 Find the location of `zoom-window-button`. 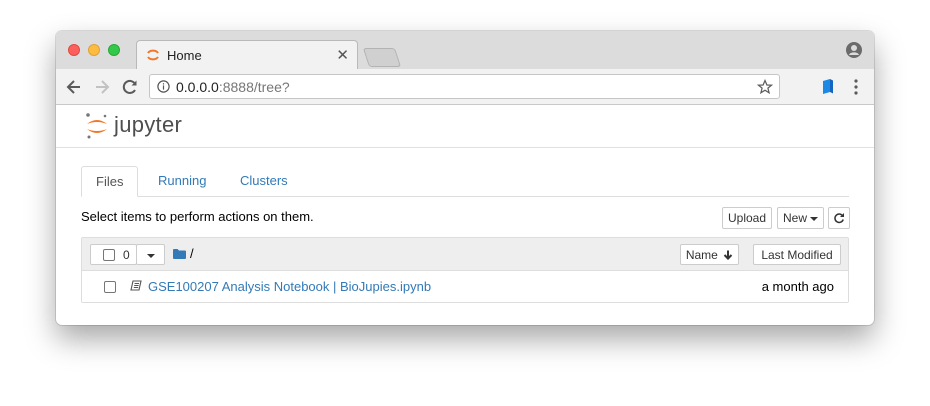

zoom-window-button is located at coordinates (114, 50).